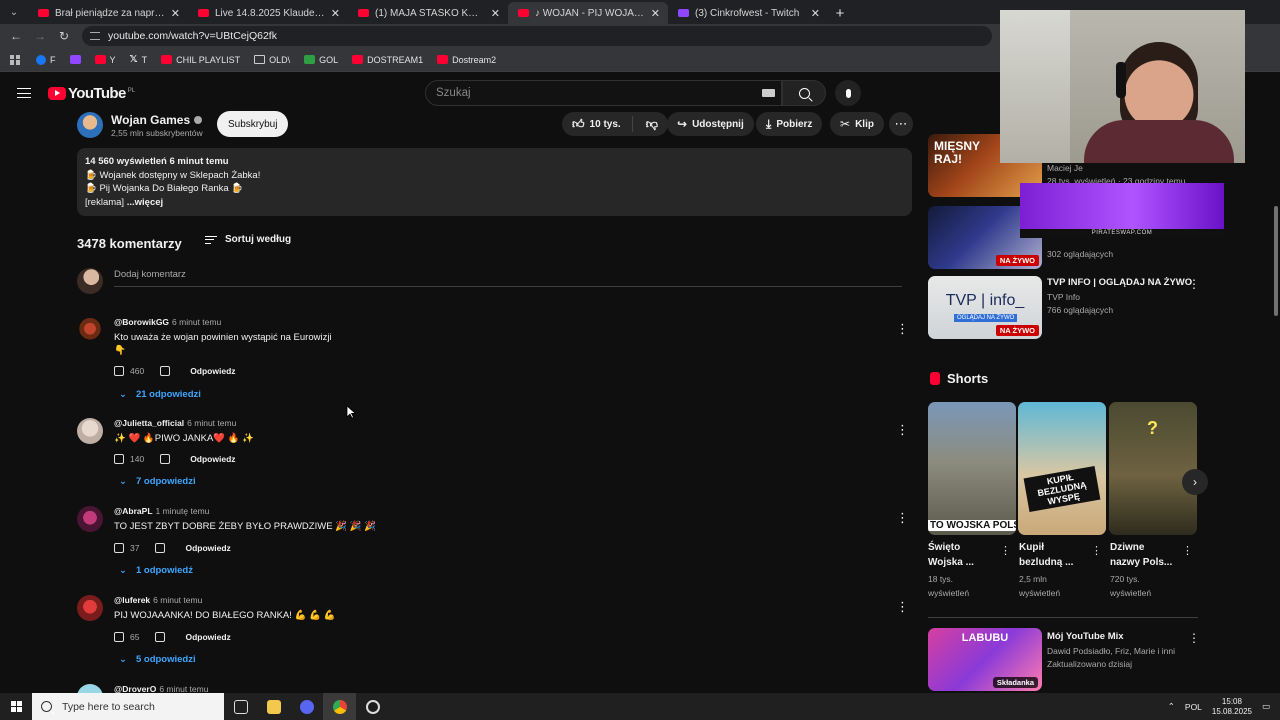  What do you see at coordinates (1062, 468) in the screenshot?
I see `short-thumbnail: KUPIŁ BEZLUDNĄ WYSPĘ` at bounding box center [1062, 468].